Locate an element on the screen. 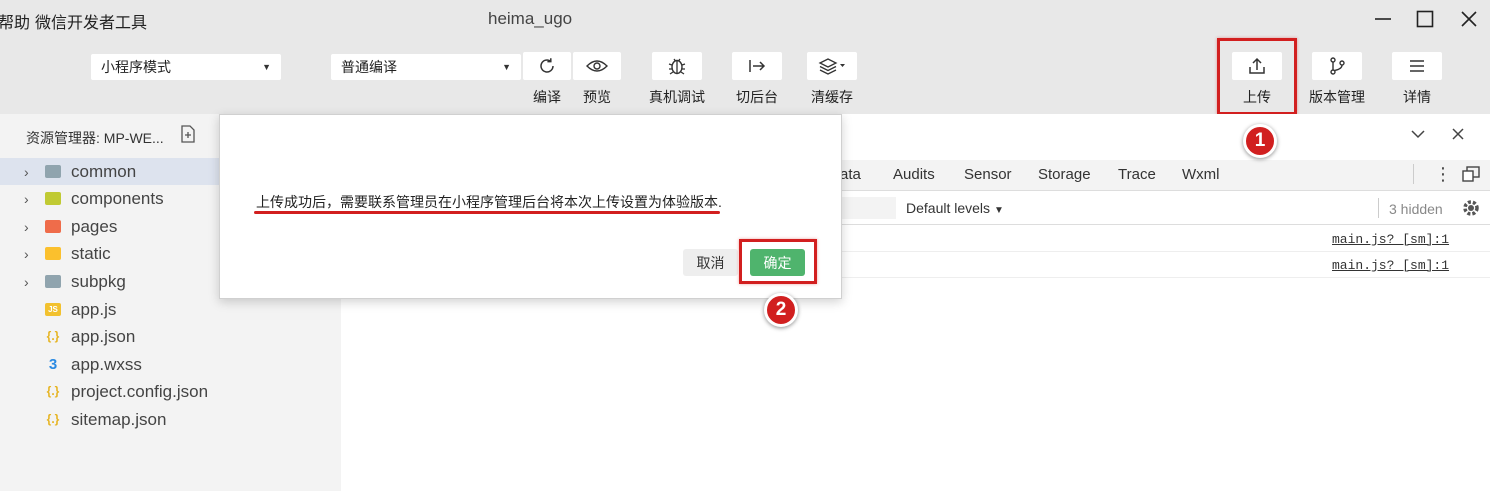  switch-background-button is located at coordinates (757, 66).